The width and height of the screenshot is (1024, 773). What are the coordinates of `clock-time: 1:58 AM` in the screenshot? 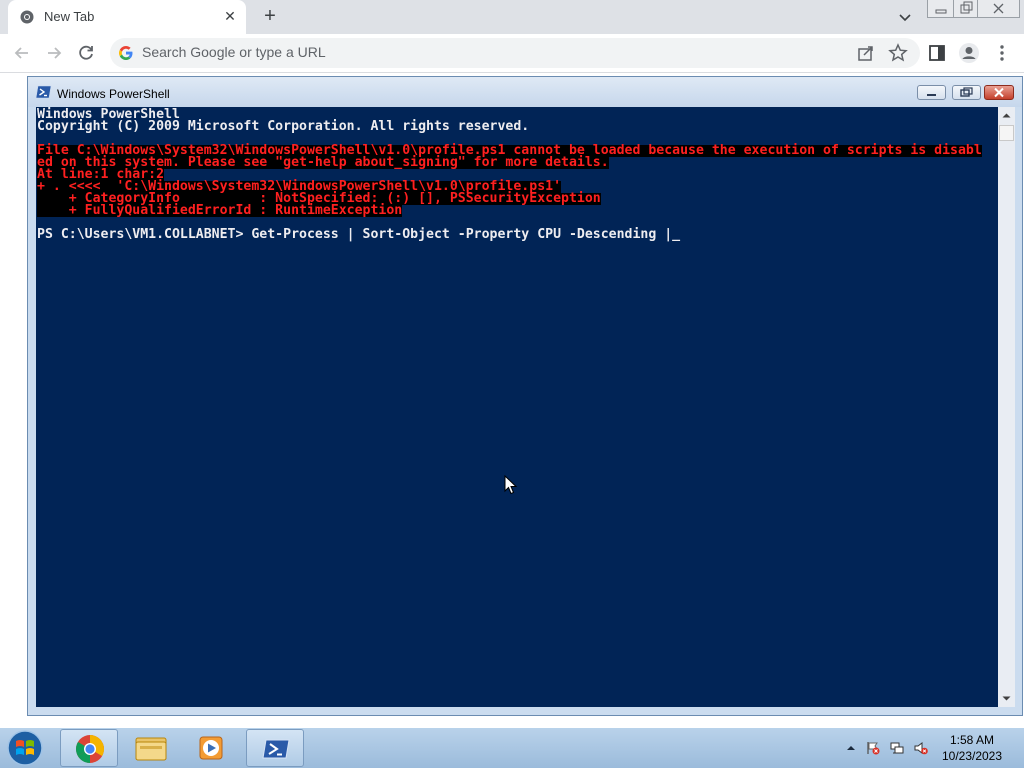 It's located at (972, 740).